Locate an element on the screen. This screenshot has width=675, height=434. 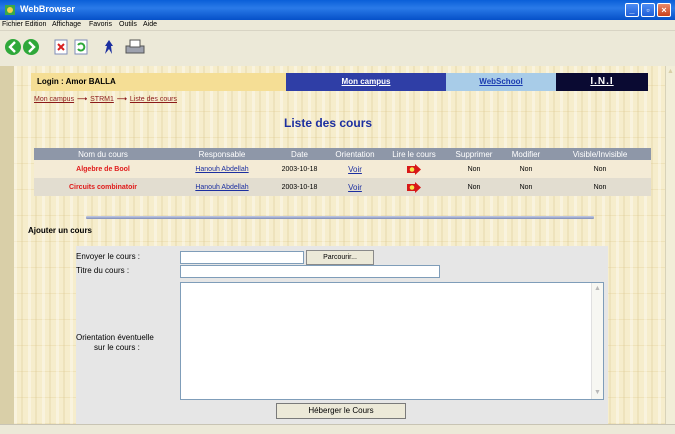
page-scrollbar: ▲ is located at coordinates (670, 245).